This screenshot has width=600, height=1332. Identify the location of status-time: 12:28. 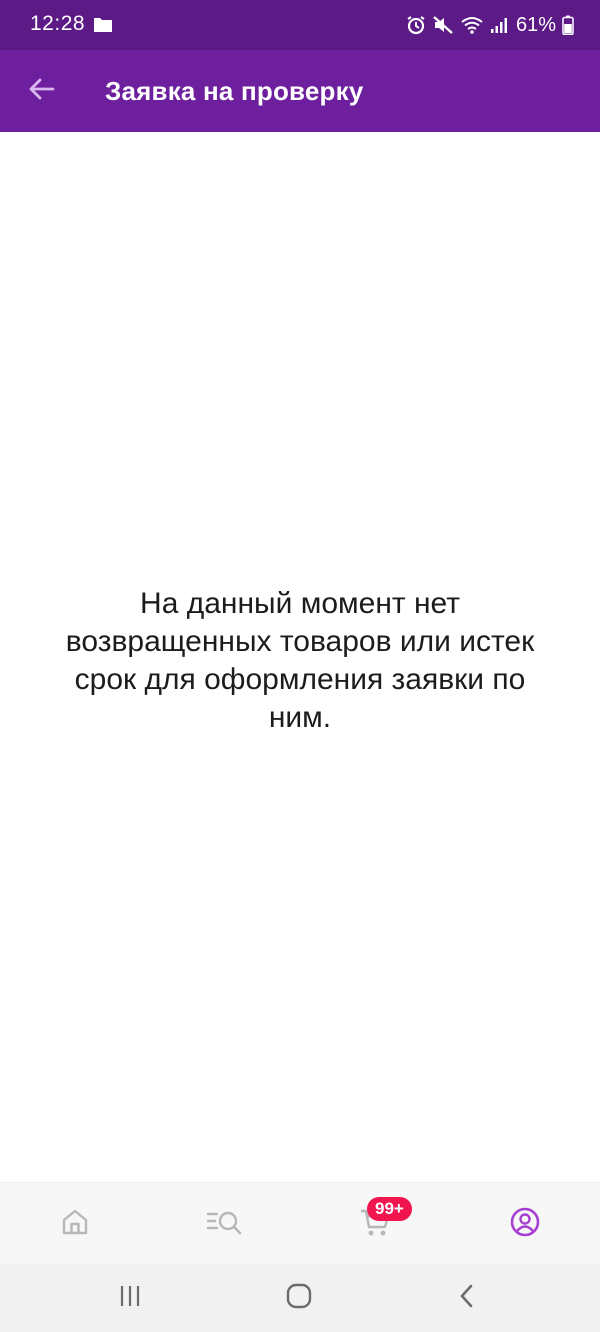
(58, 23).